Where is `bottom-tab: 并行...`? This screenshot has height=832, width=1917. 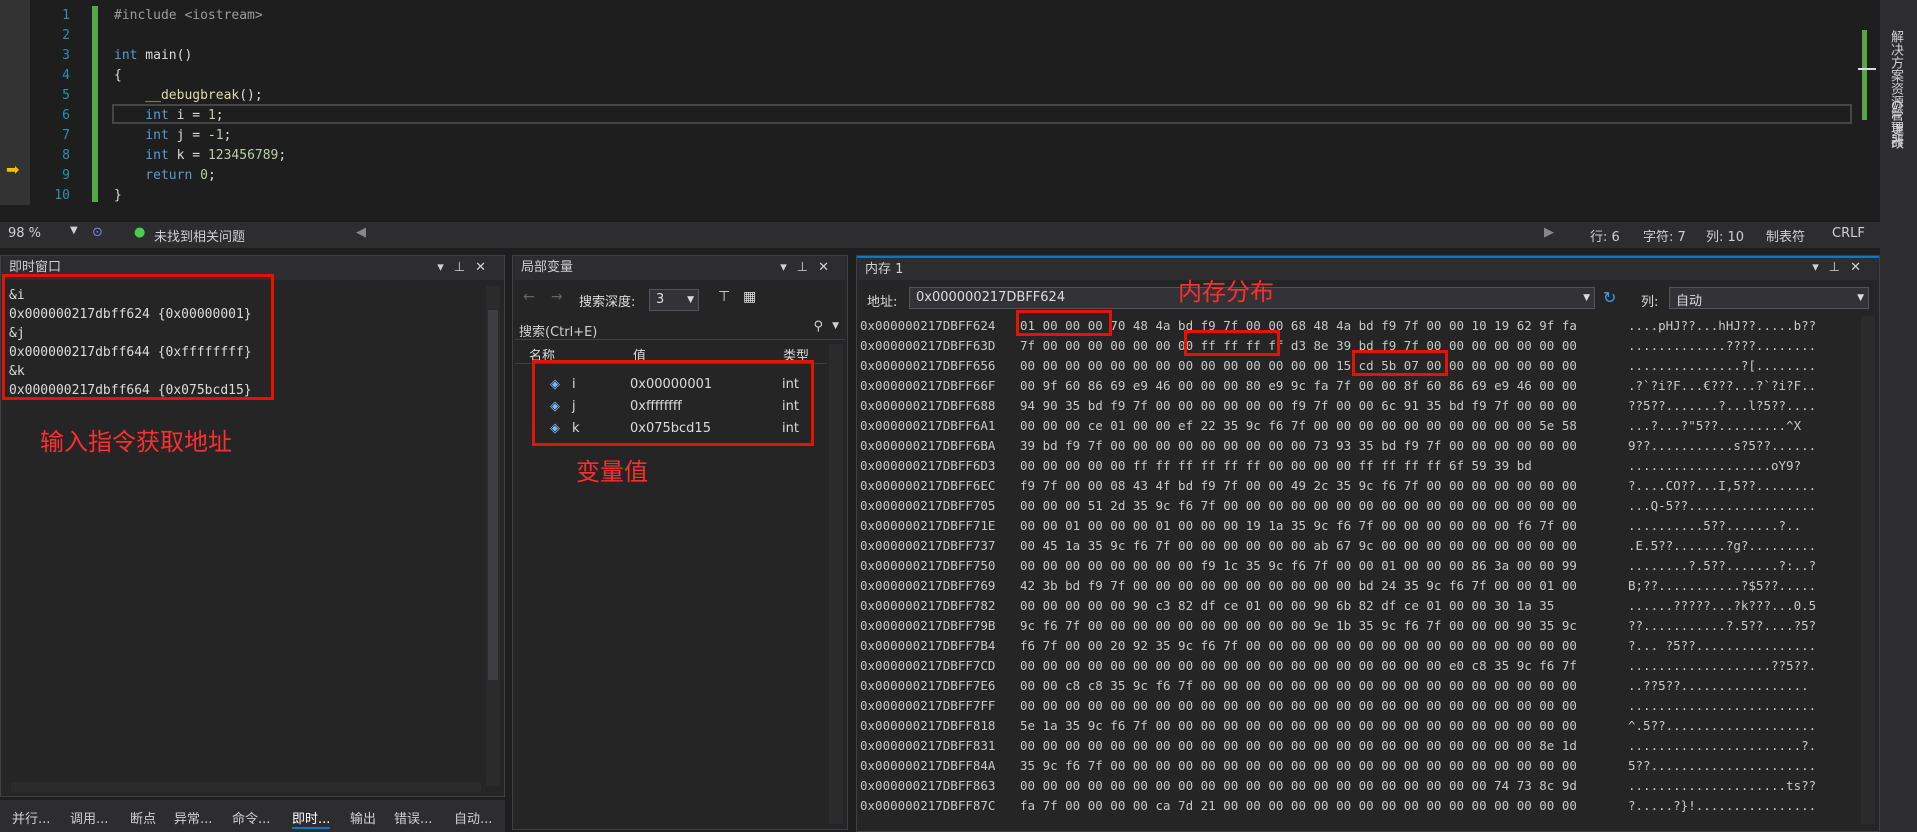 bottom-tab: 并行... is located at coordinates (31, 817).